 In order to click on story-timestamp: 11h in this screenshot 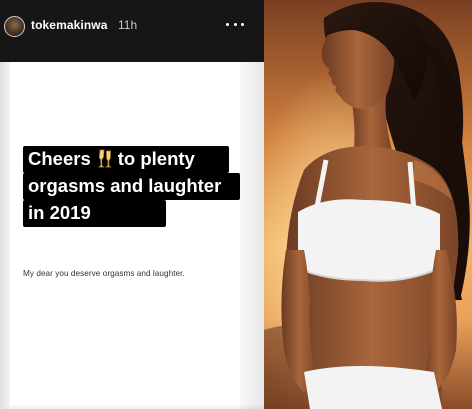, I will do `click(128, 25)`.